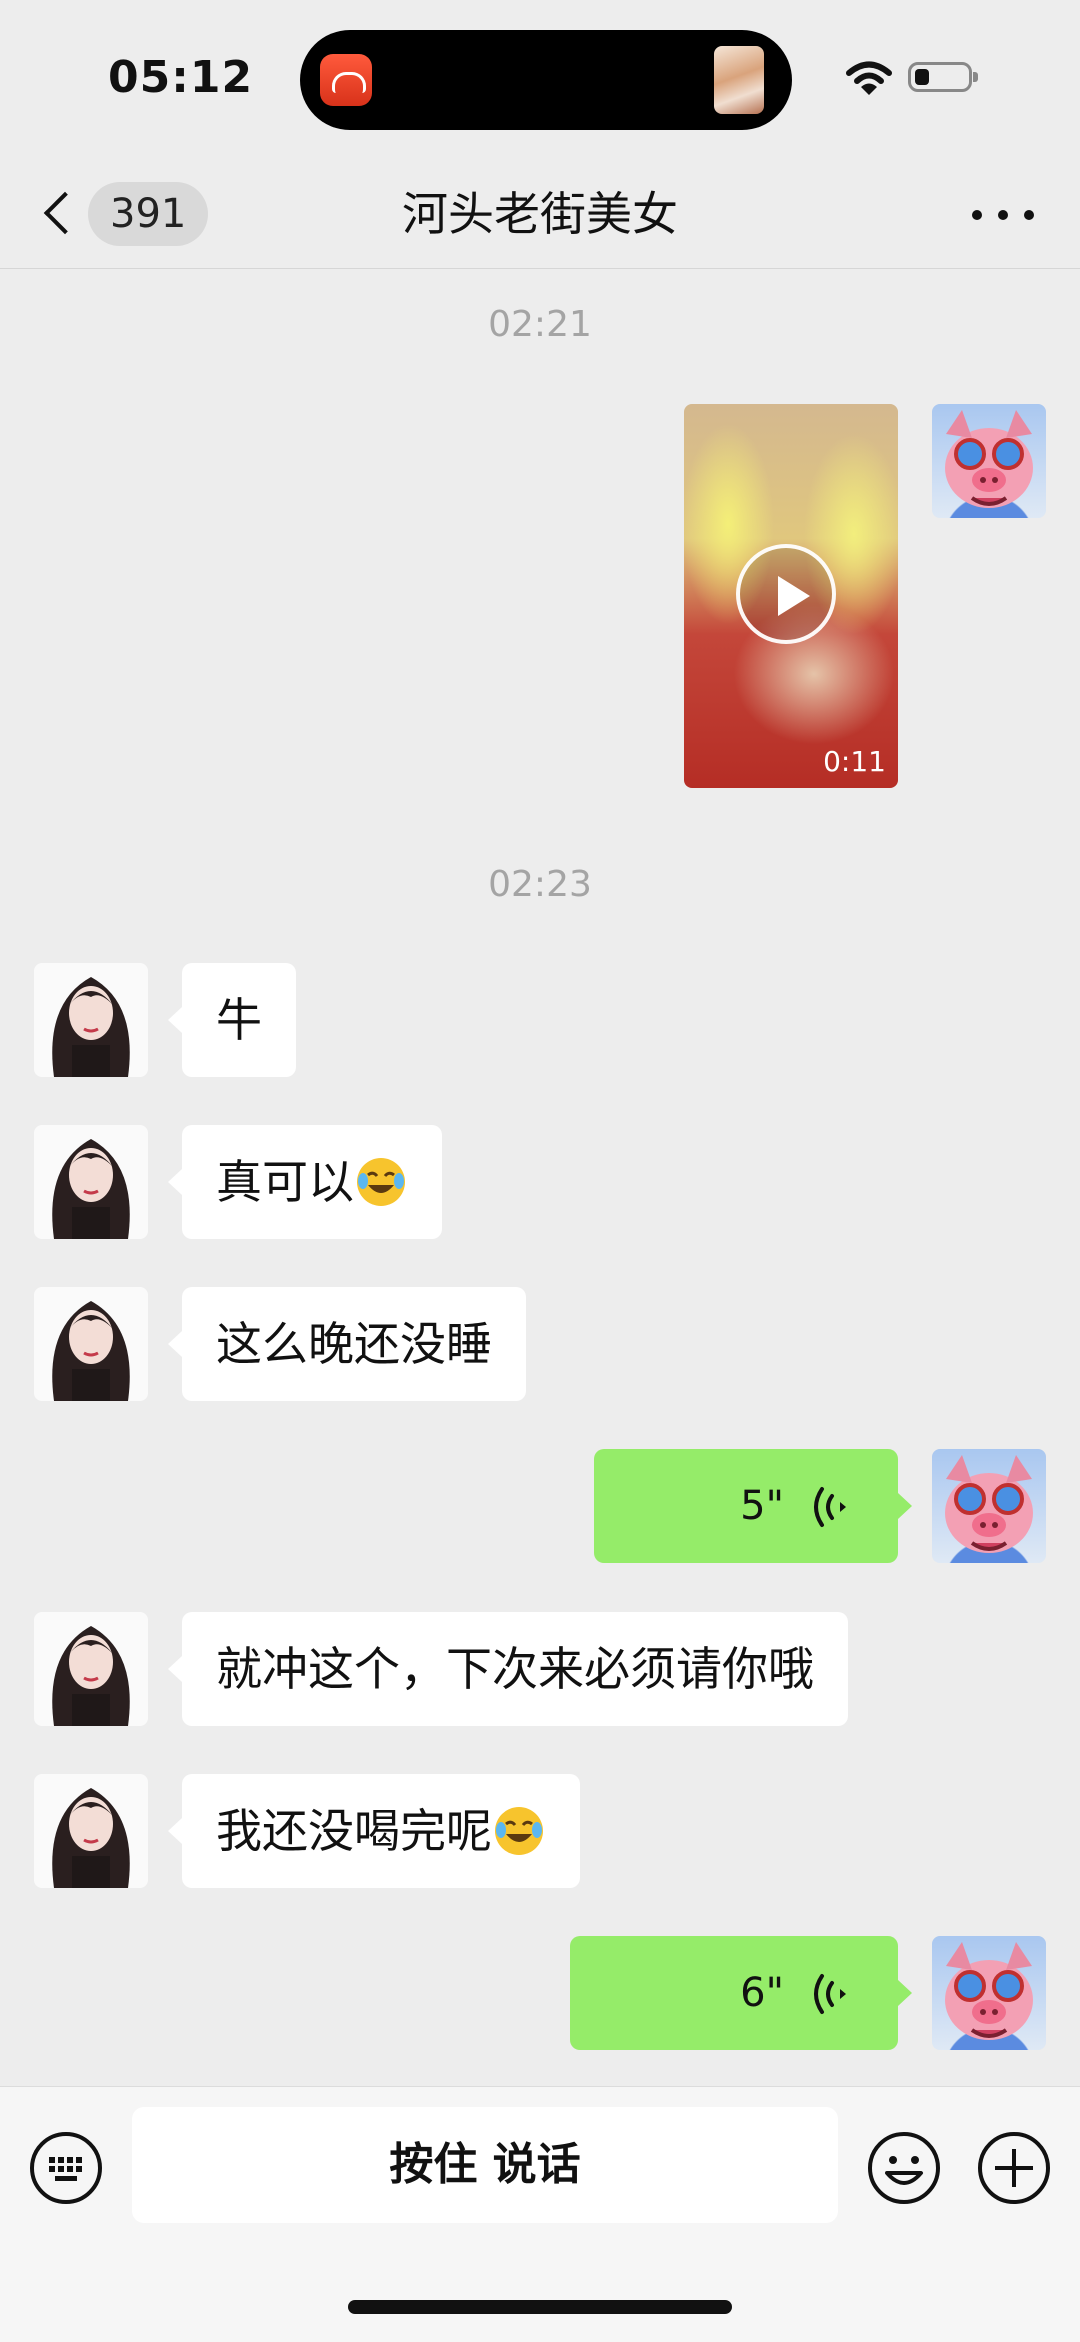 This screenshot has width=1080, height=2342. What do you see at coordinates (65, 213) in the screenshot?
I see `back-chevron-icon` at bounding box center [65, 213].